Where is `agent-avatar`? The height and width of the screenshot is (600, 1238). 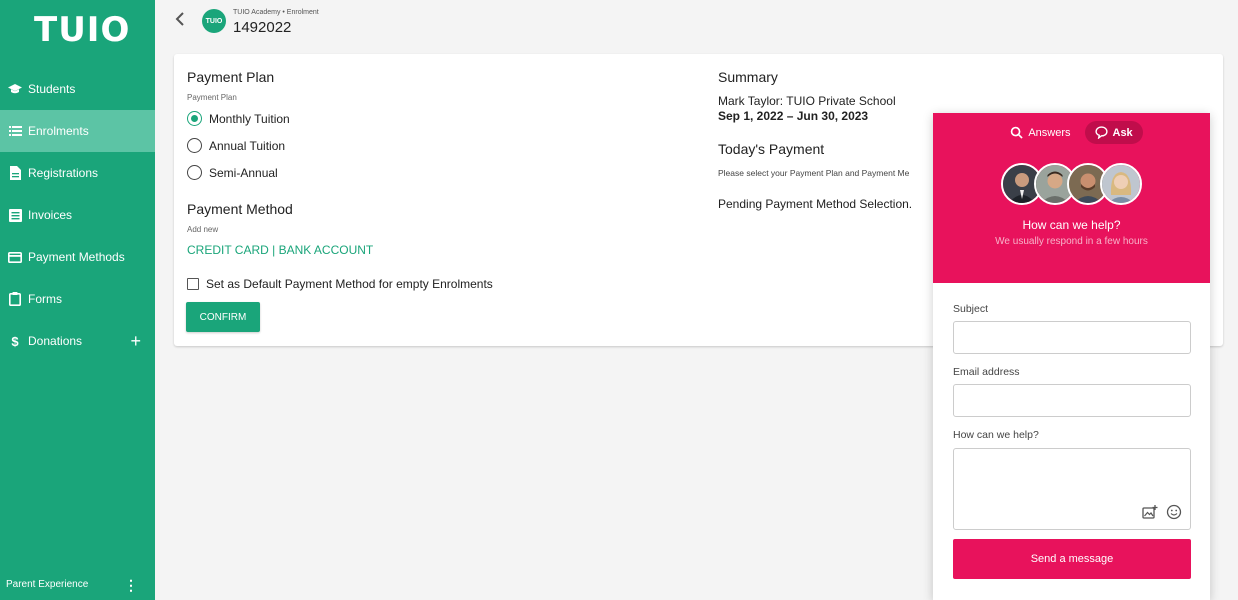
agent-avatar is located at coordinates (1121, 184).